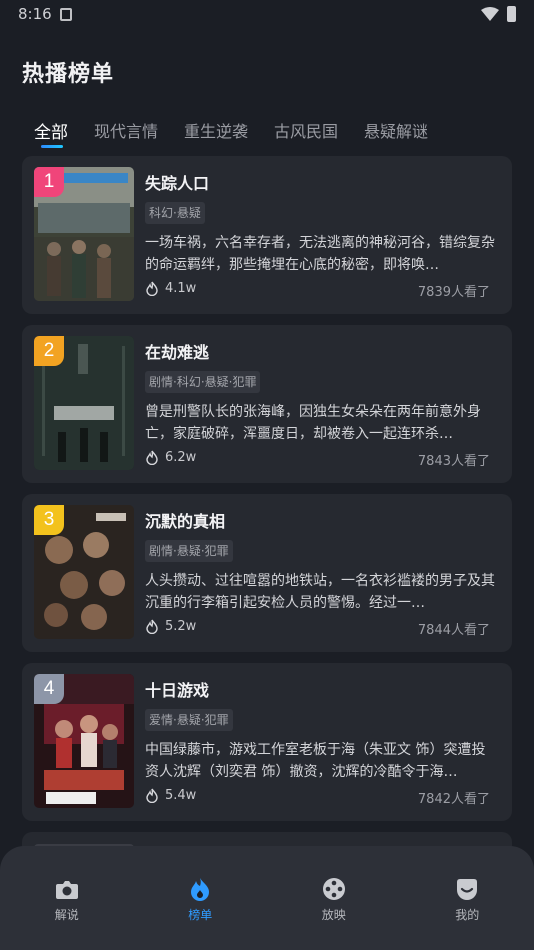 The height and width of the screenshot is (950, 534). Describe the element at coordinates (66, 890) in the screenshot. I see `camera-icon` at that location.